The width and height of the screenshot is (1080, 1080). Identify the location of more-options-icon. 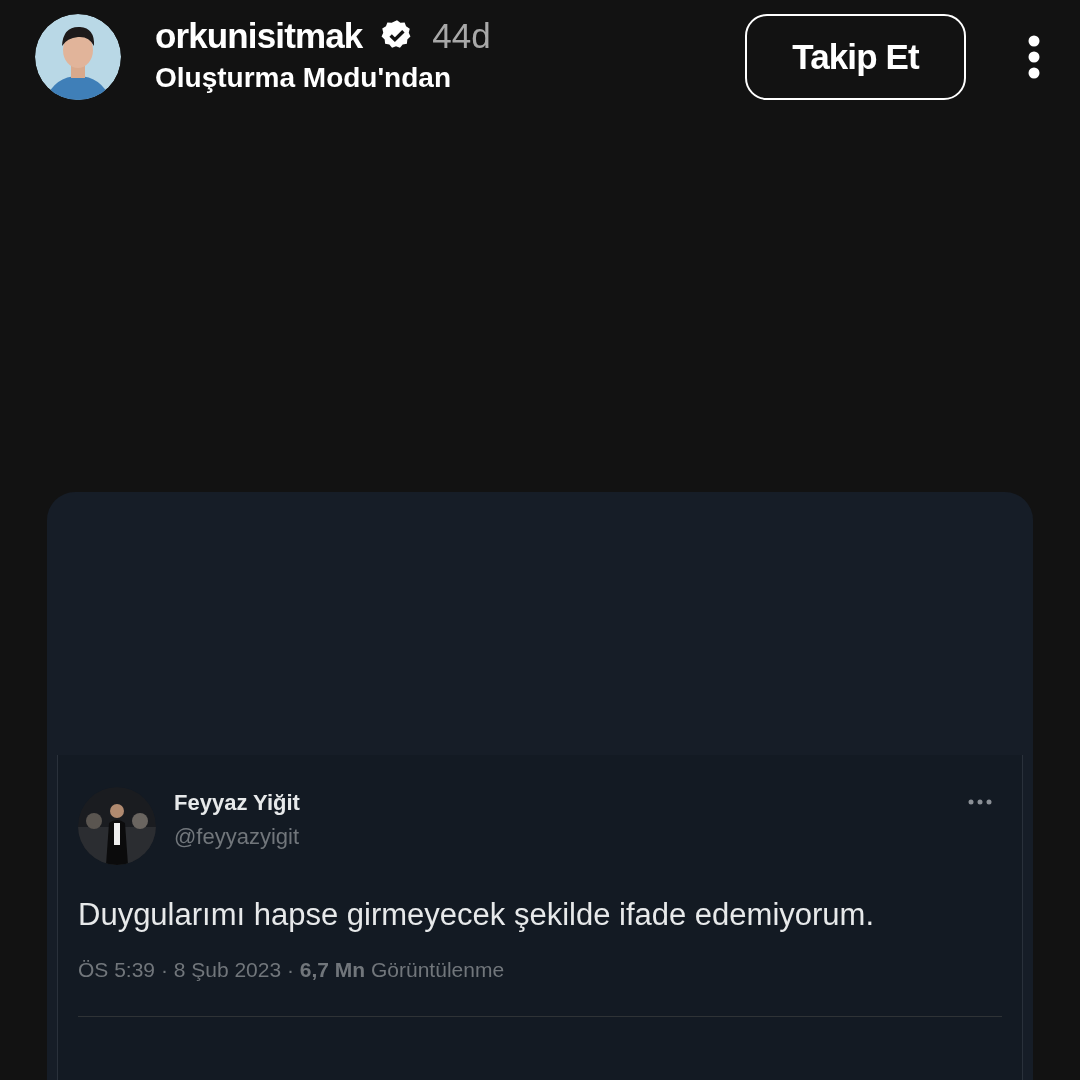
(1034, 57).